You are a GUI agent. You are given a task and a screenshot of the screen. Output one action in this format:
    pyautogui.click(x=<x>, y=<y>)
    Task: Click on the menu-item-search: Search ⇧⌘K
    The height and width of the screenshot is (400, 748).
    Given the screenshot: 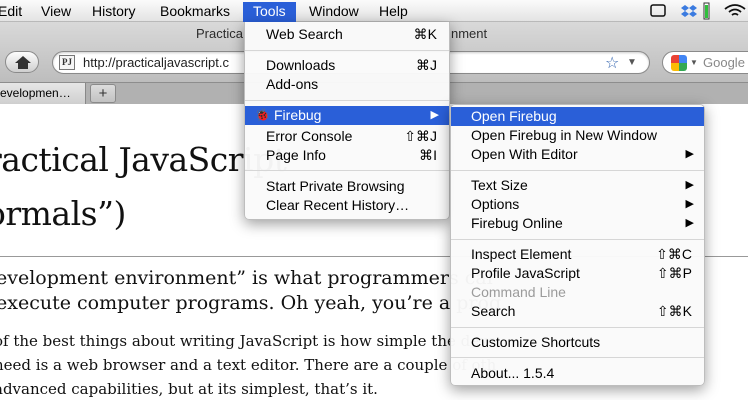 What is the action you would take?
    pyautogui.click(x=577, y=311)
    